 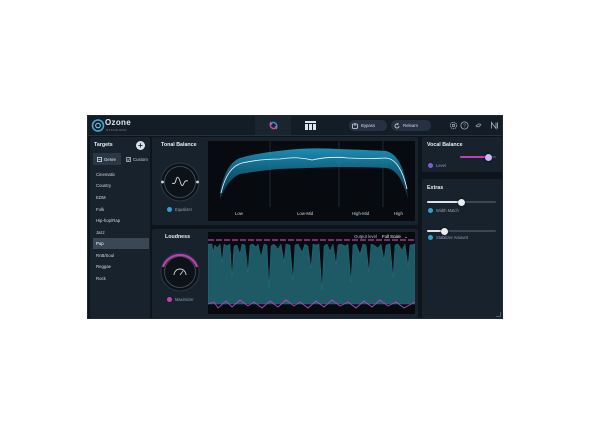 What do you see at coordinates (444, 202) in the screenshot?
I see `width-match-slider-fill` at bounding box center [444, 202].